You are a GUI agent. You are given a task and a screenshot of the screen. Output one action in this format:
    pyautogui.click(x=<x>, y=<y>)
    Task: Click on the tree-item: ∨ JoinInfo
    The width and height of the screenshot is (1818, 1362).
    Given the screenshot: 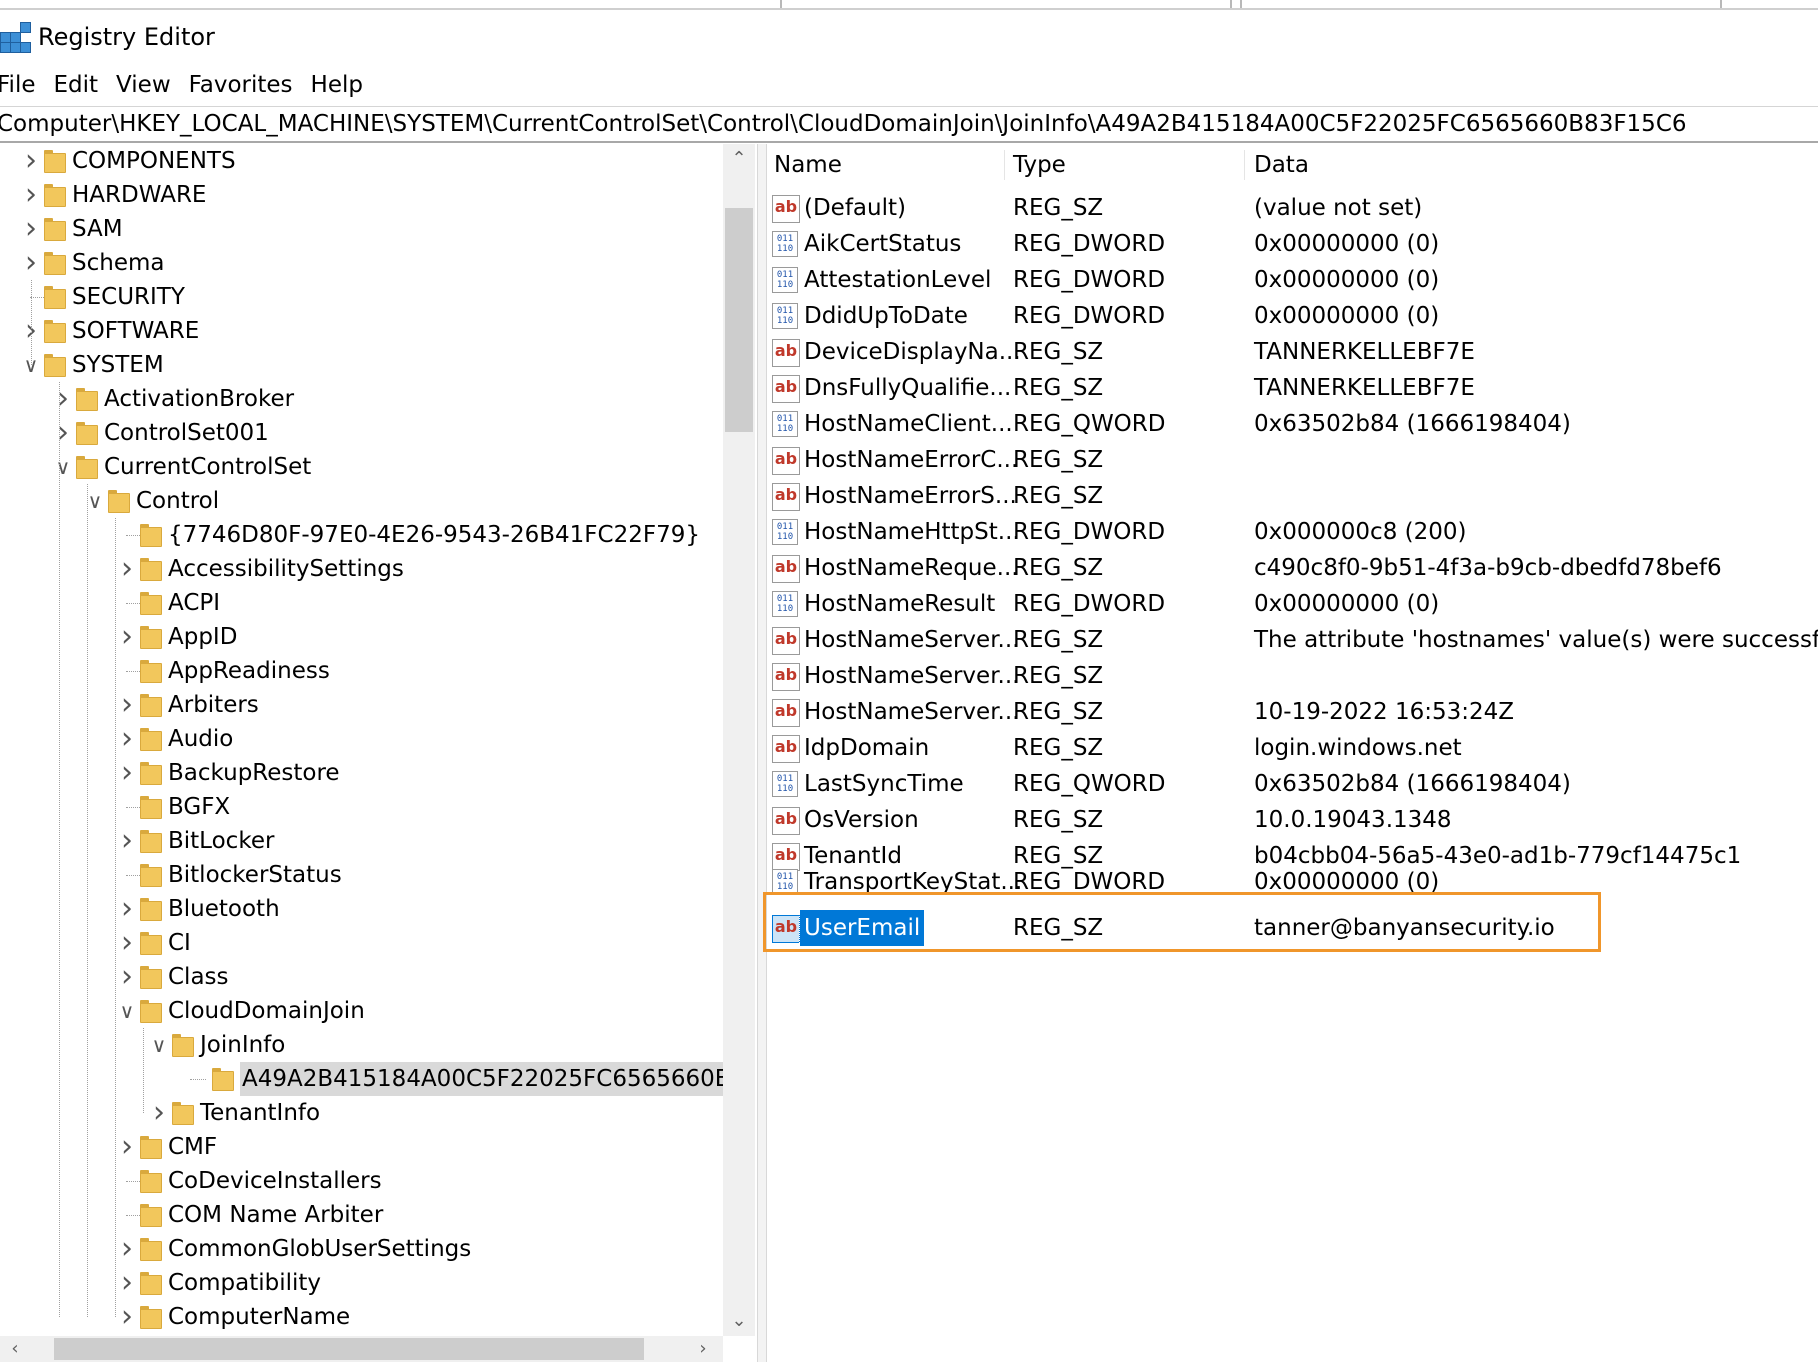 What is the action you would take?
    pyautogui.click(x=361, y=1045)
    